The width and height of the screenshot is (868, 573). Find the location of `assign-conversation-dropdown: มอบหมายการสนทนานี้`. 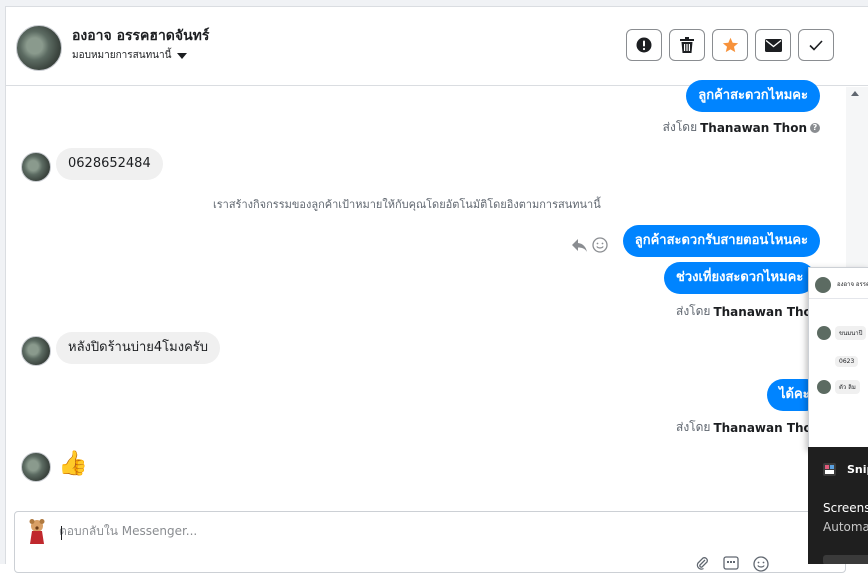

assign-conversation-dropdown: มอบหมายการสนทนานี้ is located at coordinates (130, 55).